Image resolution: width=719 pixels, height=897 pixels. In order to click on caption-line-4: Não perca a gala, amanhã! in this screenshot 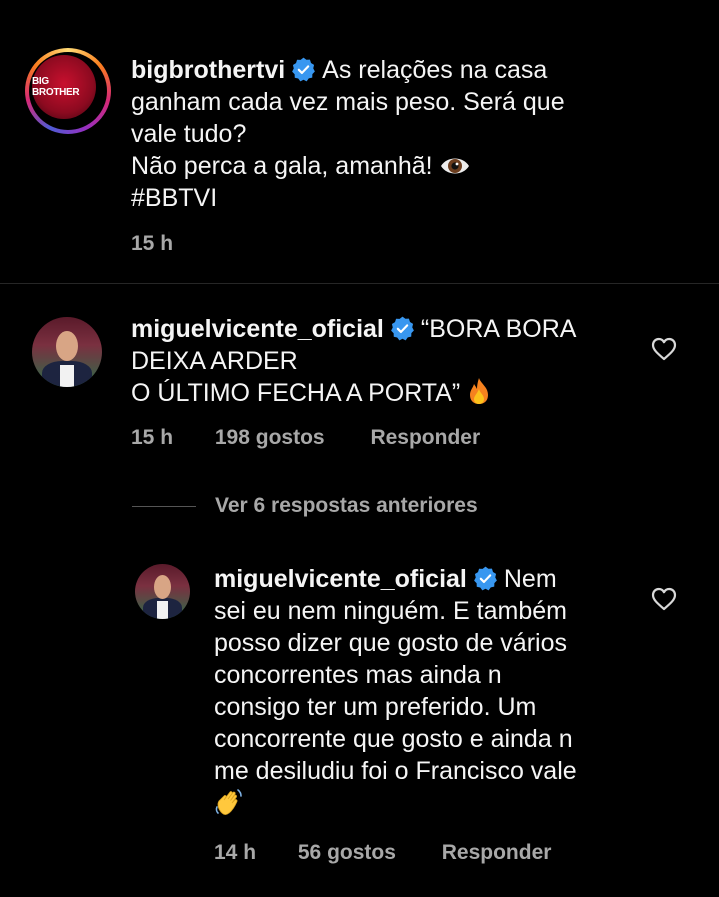, I will do `click(282, 166)`.